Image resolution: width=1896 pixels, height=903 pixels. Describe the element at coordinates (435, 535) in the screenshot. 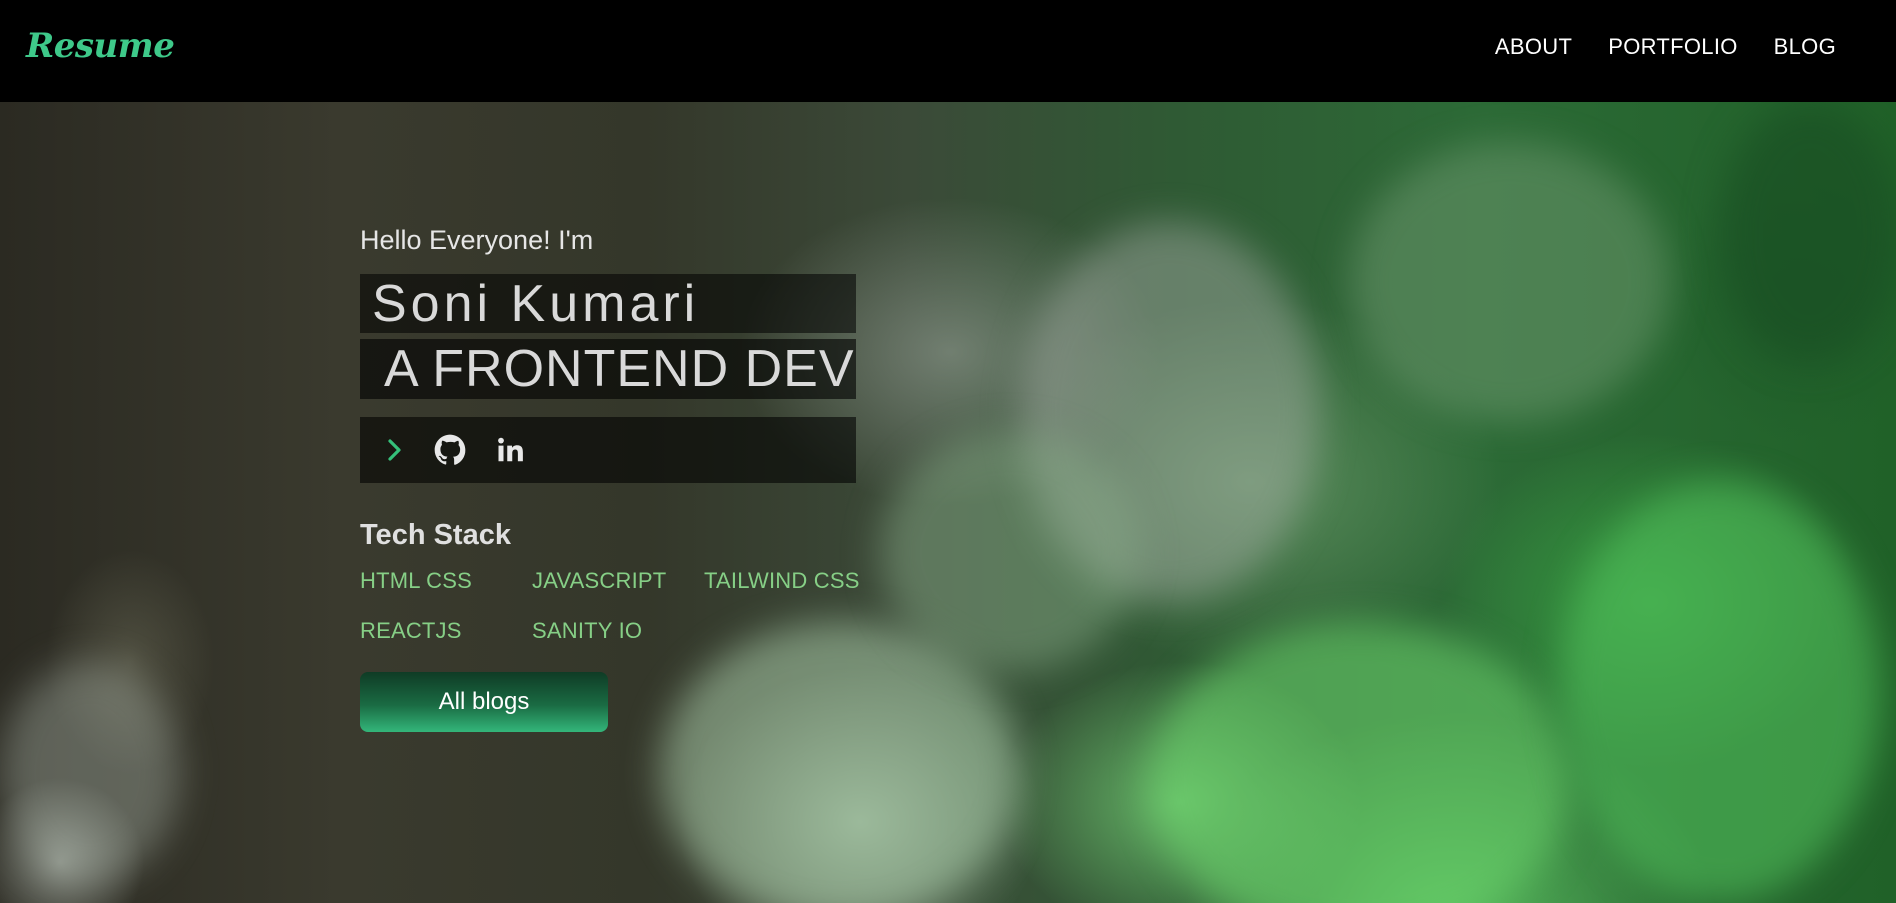

I see `tech-stack-title: Tech Stack` at that location.